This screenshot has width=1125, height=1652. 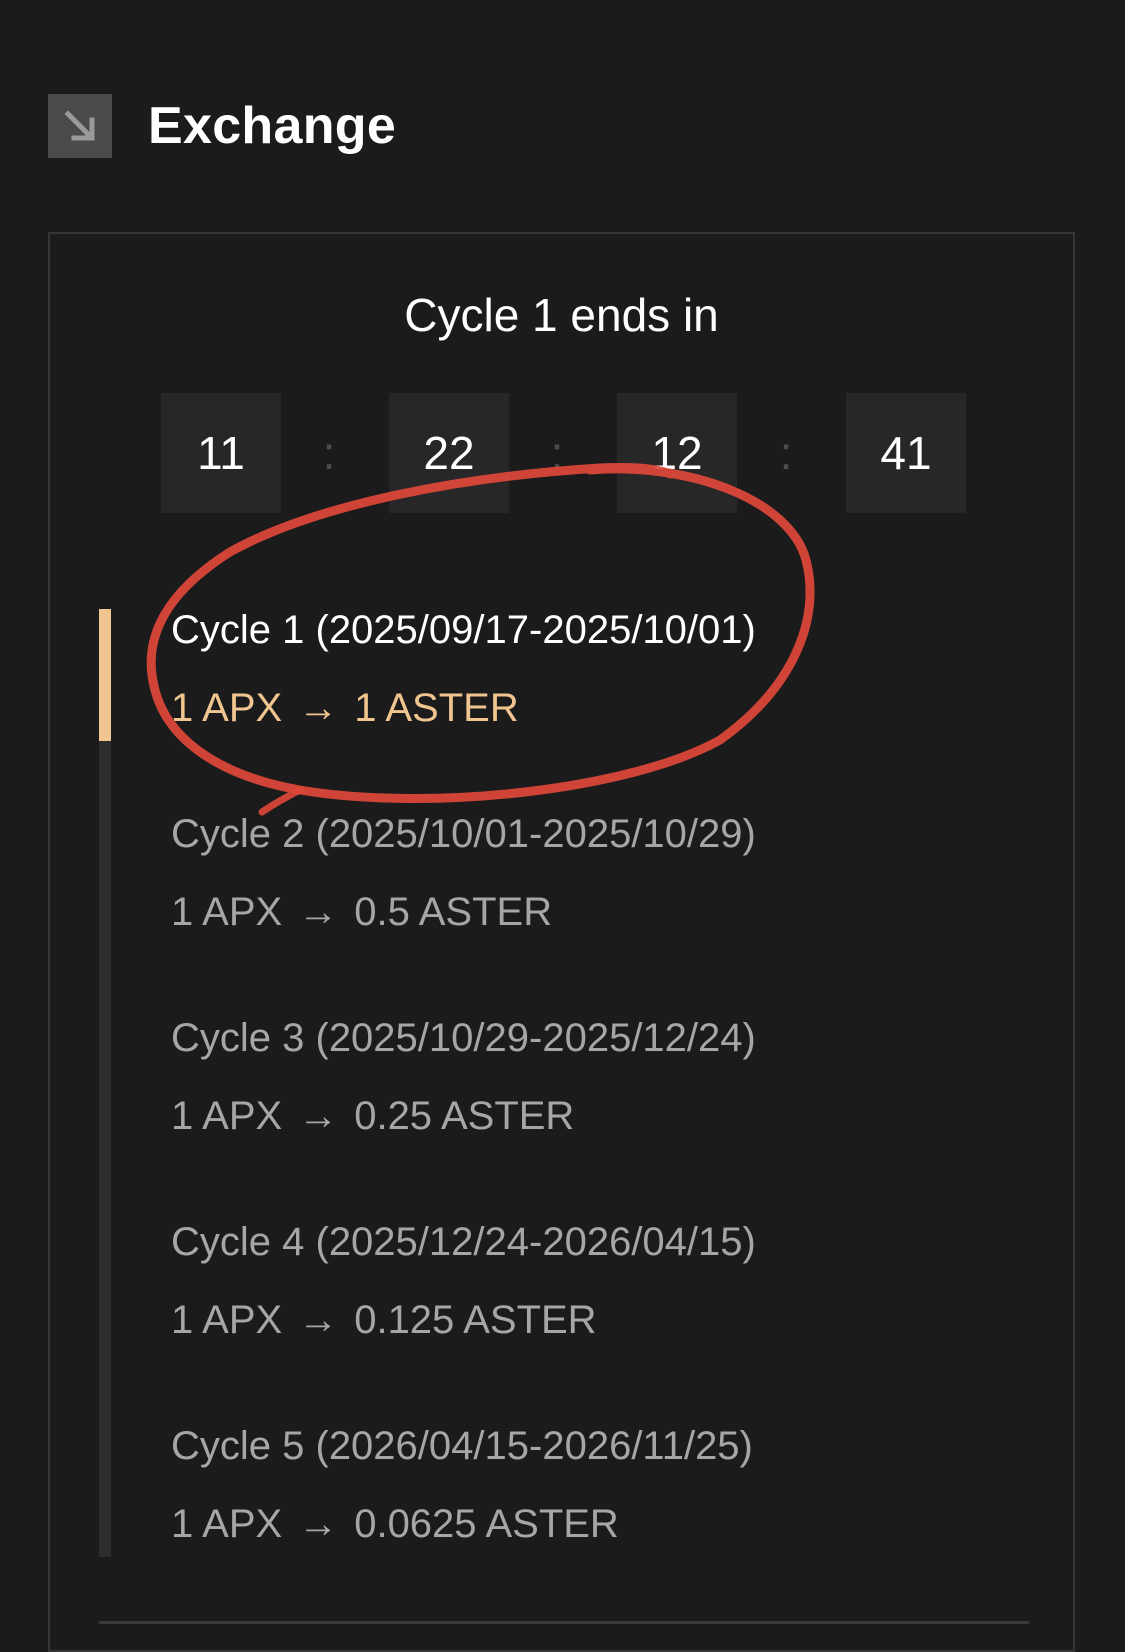 What do you see at coordinates (463, 1242) in the screenshot?
I see `cycle-title: Cycle 4 (2025/12/24-2026/04/15)` at bounding box center [463, 1242].